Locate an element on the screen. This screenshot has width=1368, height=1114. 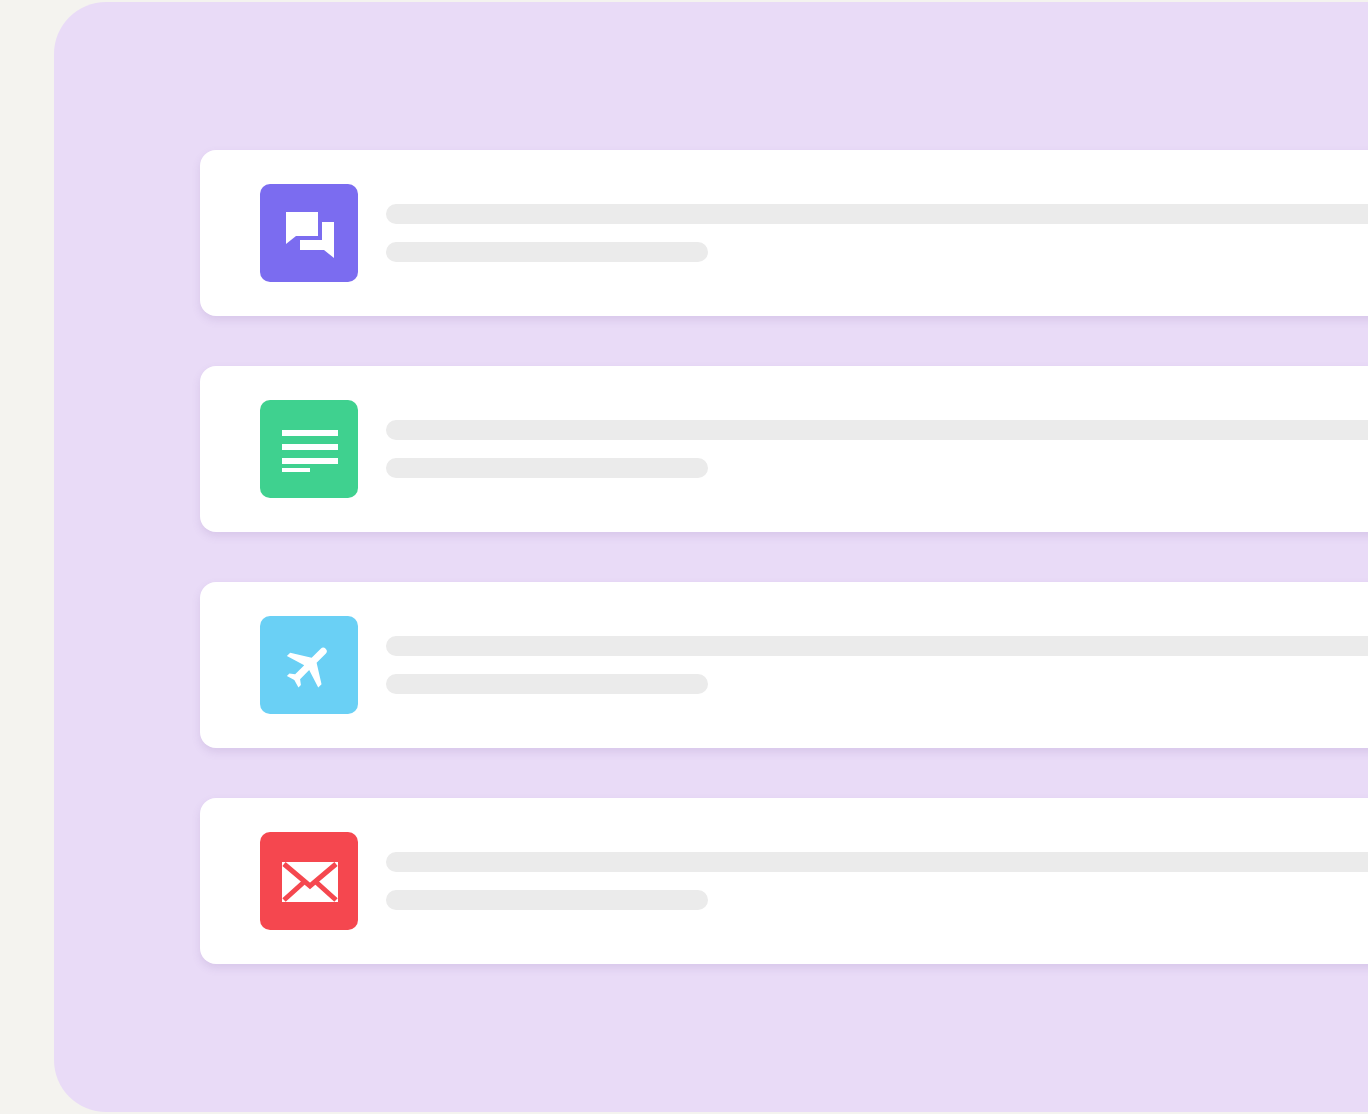
mail-icon is located at coordinates (309, 881).